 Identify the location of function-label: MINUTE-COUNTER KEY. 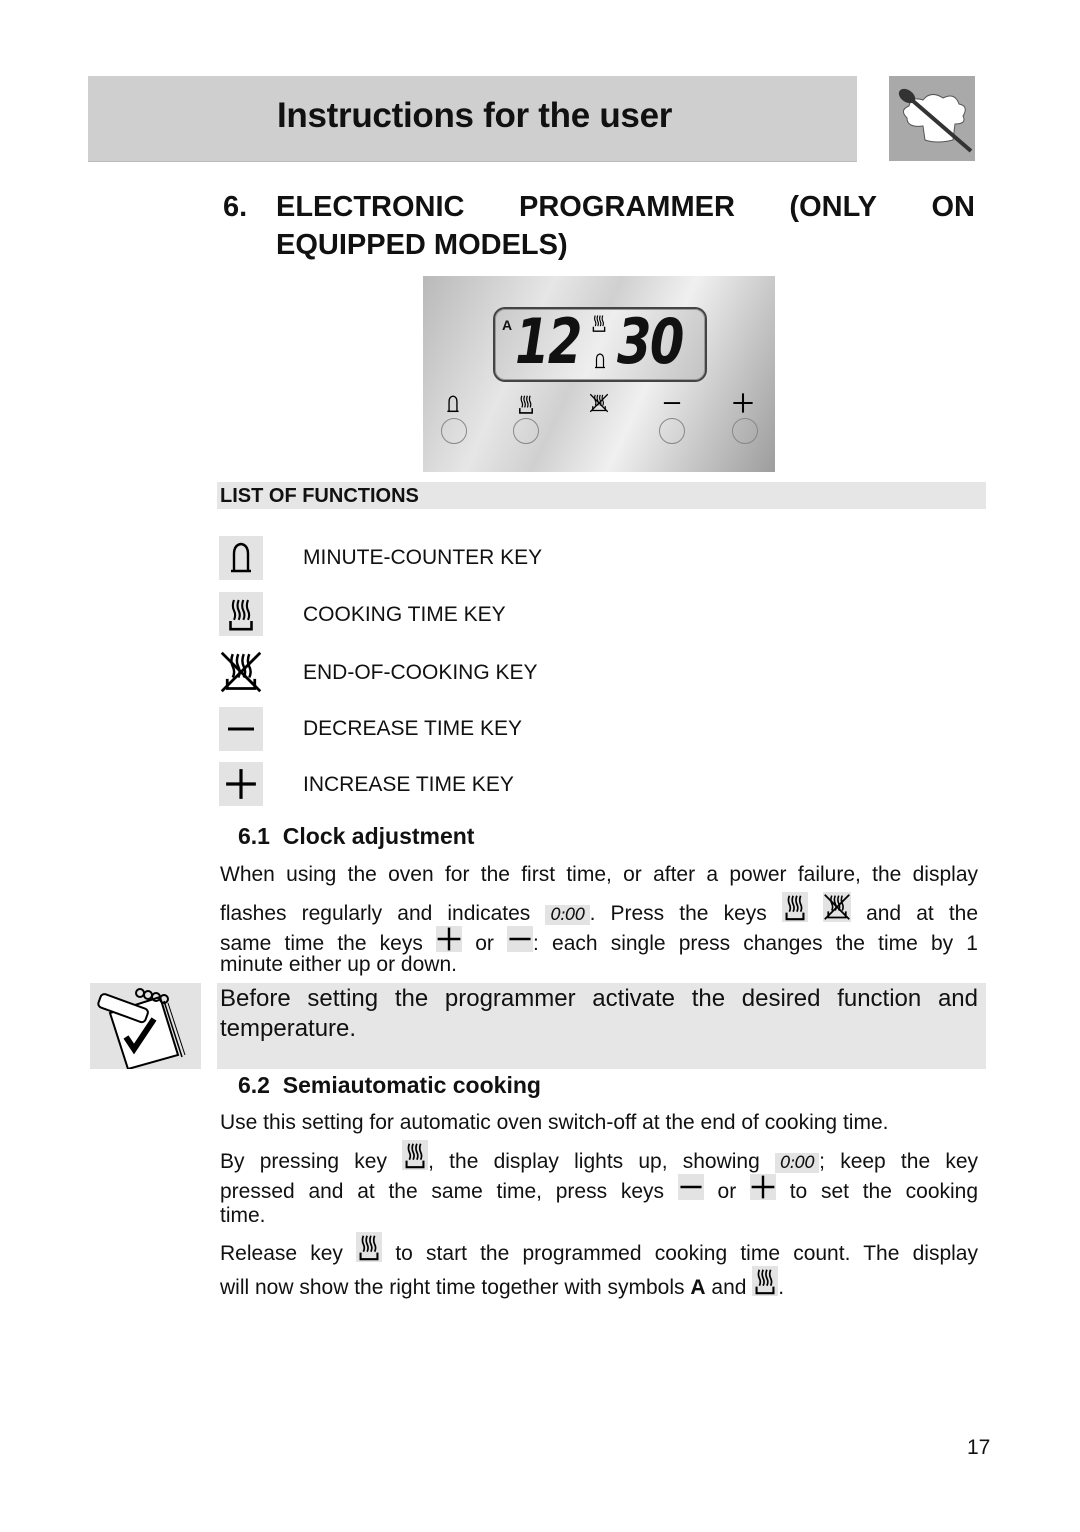
(423, 557).